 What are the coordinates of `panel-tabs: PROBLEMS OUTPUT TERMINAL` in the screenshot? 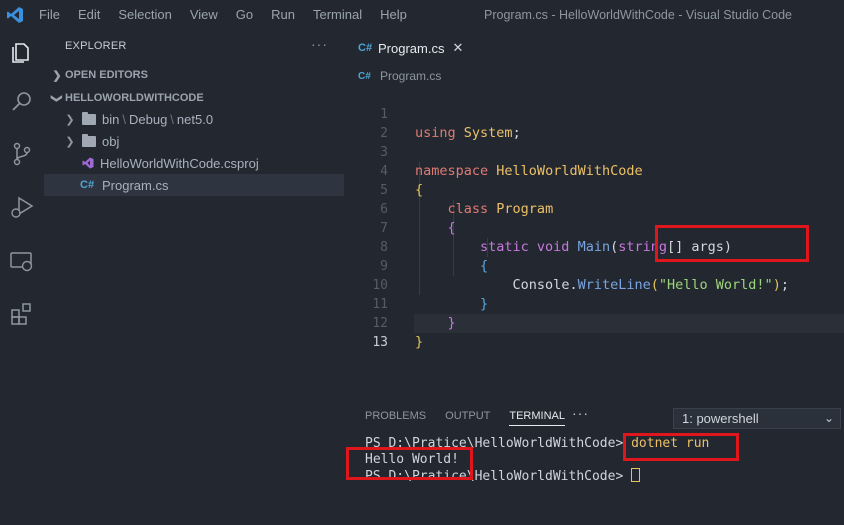 It's located at (474, 418).